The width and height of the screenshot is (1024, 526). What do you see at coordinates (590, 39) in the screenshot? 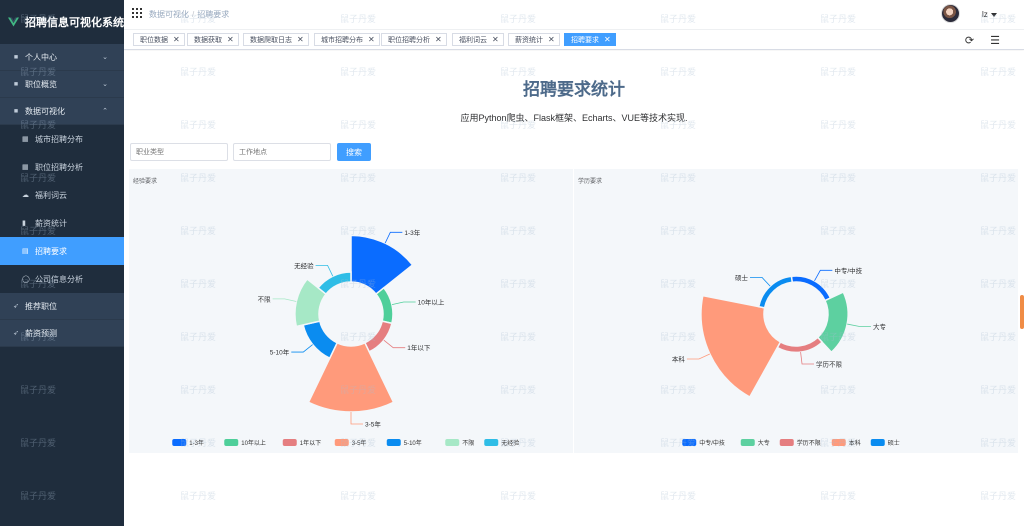
I see `tag-requirements: 招聘要求 ✕` at bounding box center [590, 39].